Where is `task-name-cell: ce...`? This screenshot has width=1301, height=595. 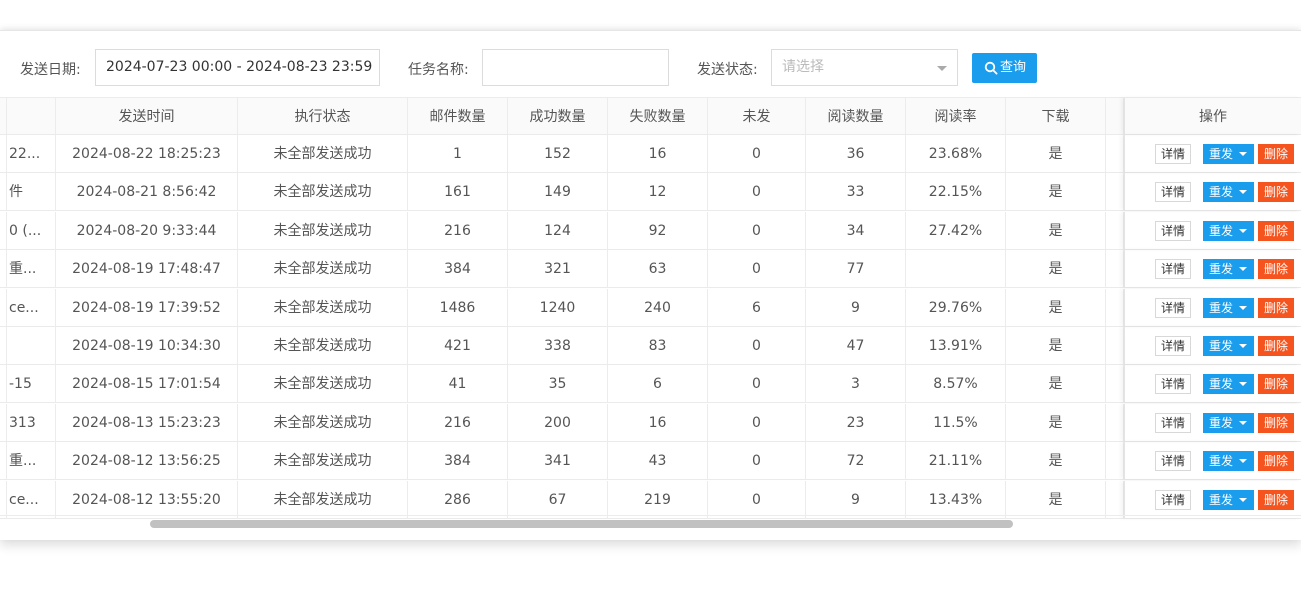 task-name-cell: ce... is located at coordinates (31, 499).